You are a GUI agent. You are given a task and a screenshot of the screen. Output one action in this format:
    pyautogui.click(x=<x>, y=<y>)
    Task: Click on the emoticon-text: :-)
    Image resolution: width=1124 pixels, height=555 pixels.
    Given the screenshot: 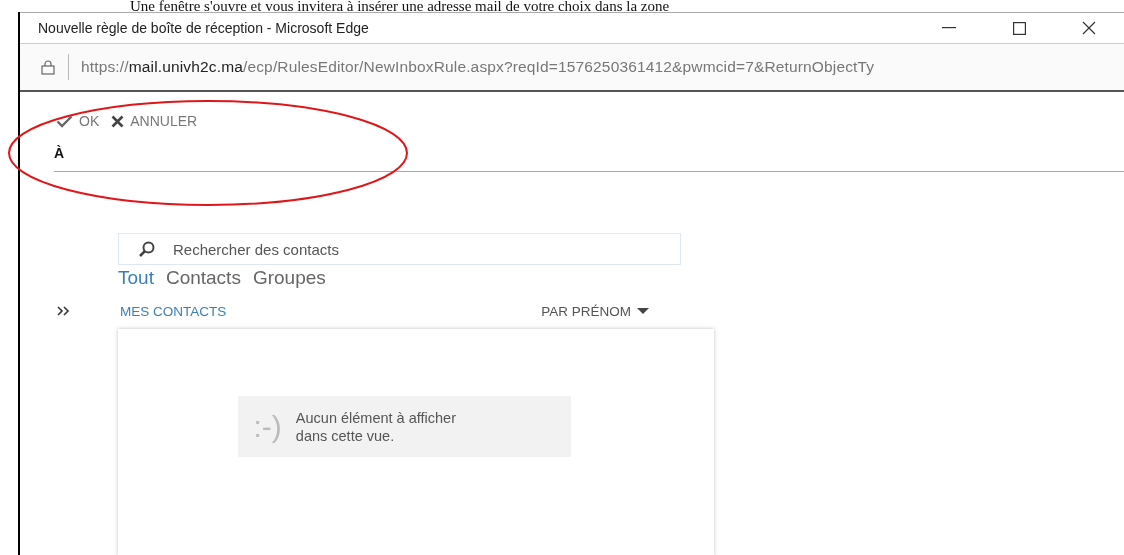 What is the action you would take?
    pyautogui.click(x=267, y=426)
    